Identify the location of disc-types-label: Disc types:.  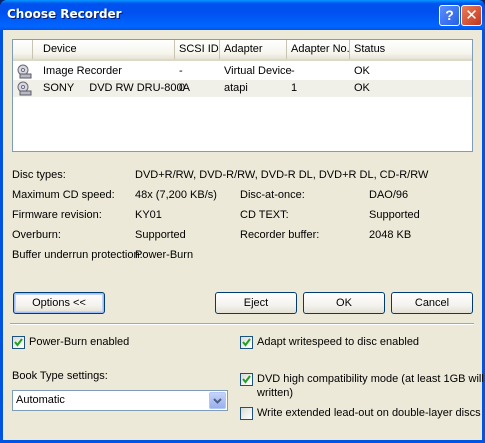
(39, 175).